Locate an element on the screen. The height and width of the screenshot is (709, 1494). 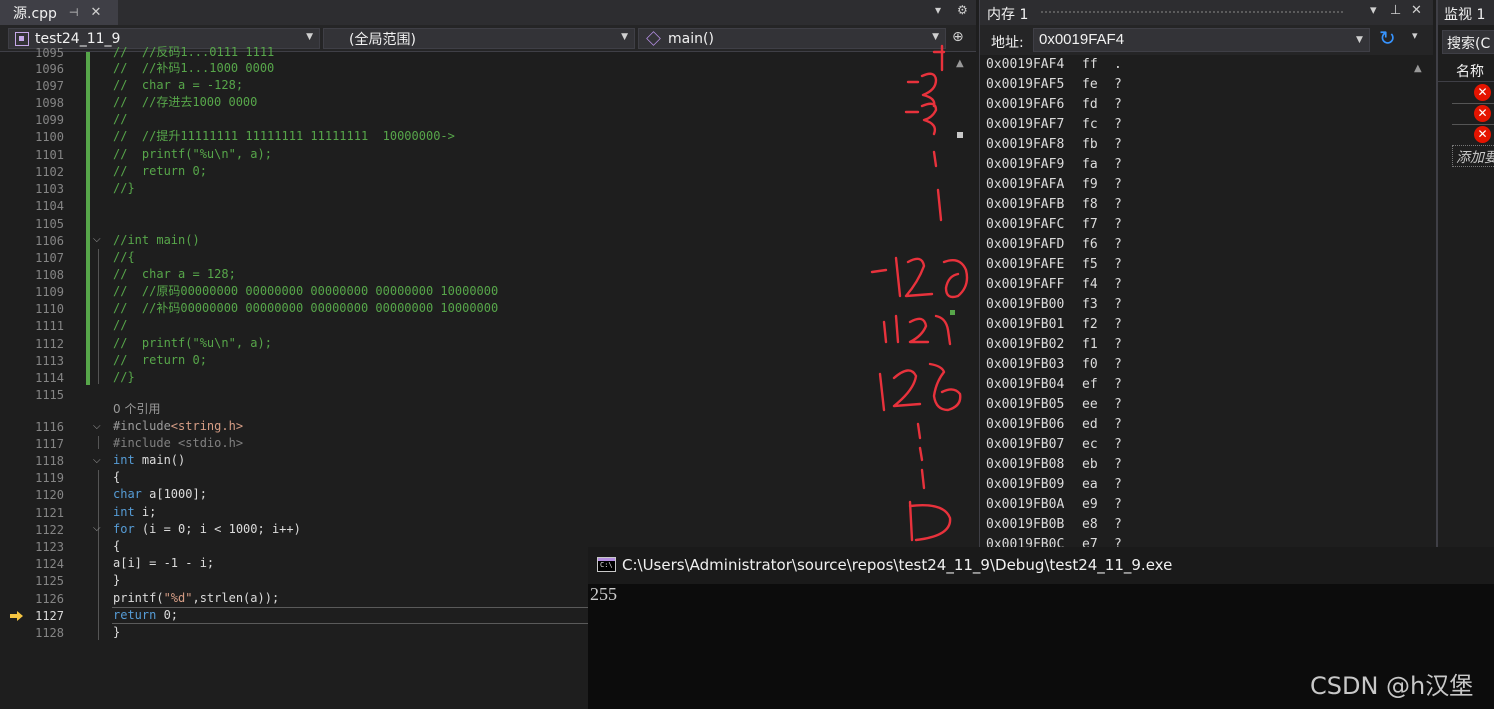
address-label: 地址: is located at coordinates (1007, 43).